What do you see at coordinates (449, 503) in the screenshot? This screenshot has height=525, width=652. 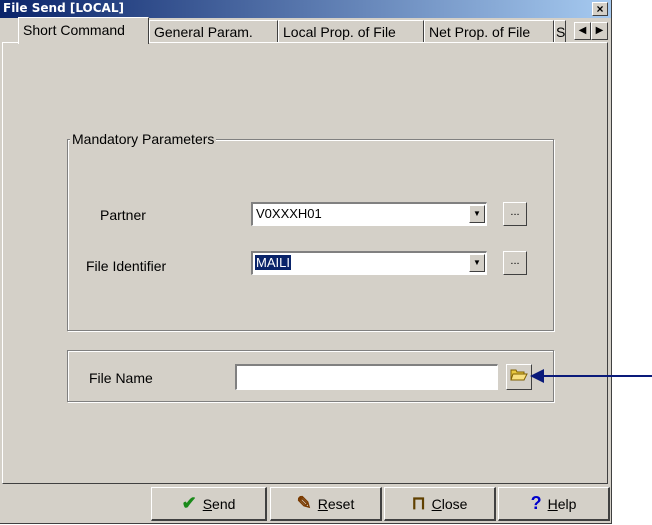 I see `close-label: Close` at bounding box center [449, 503].